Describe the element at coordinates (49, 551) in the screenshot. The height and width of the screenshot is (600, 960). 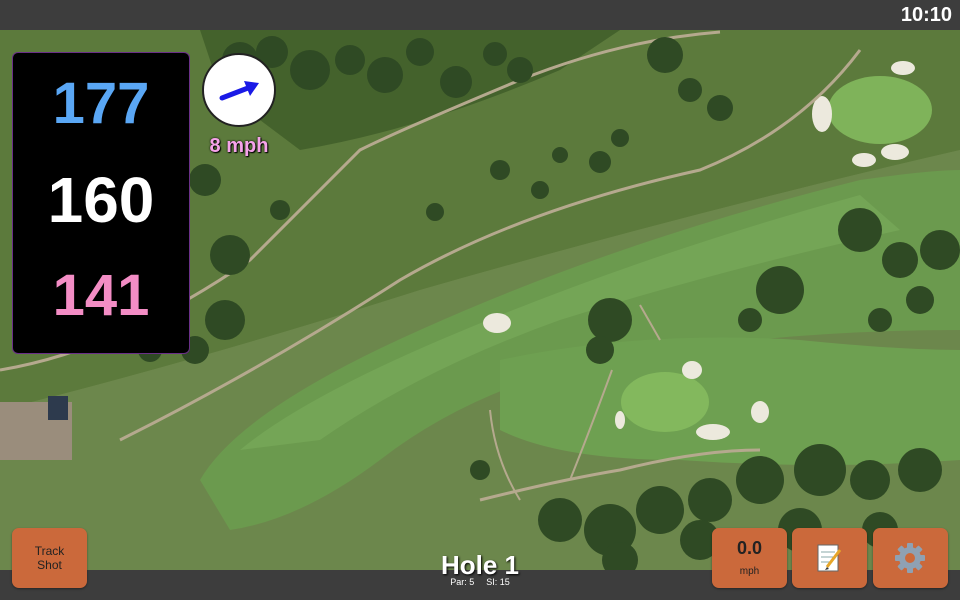
I see `track-shot-label-line1: Track` at that location.